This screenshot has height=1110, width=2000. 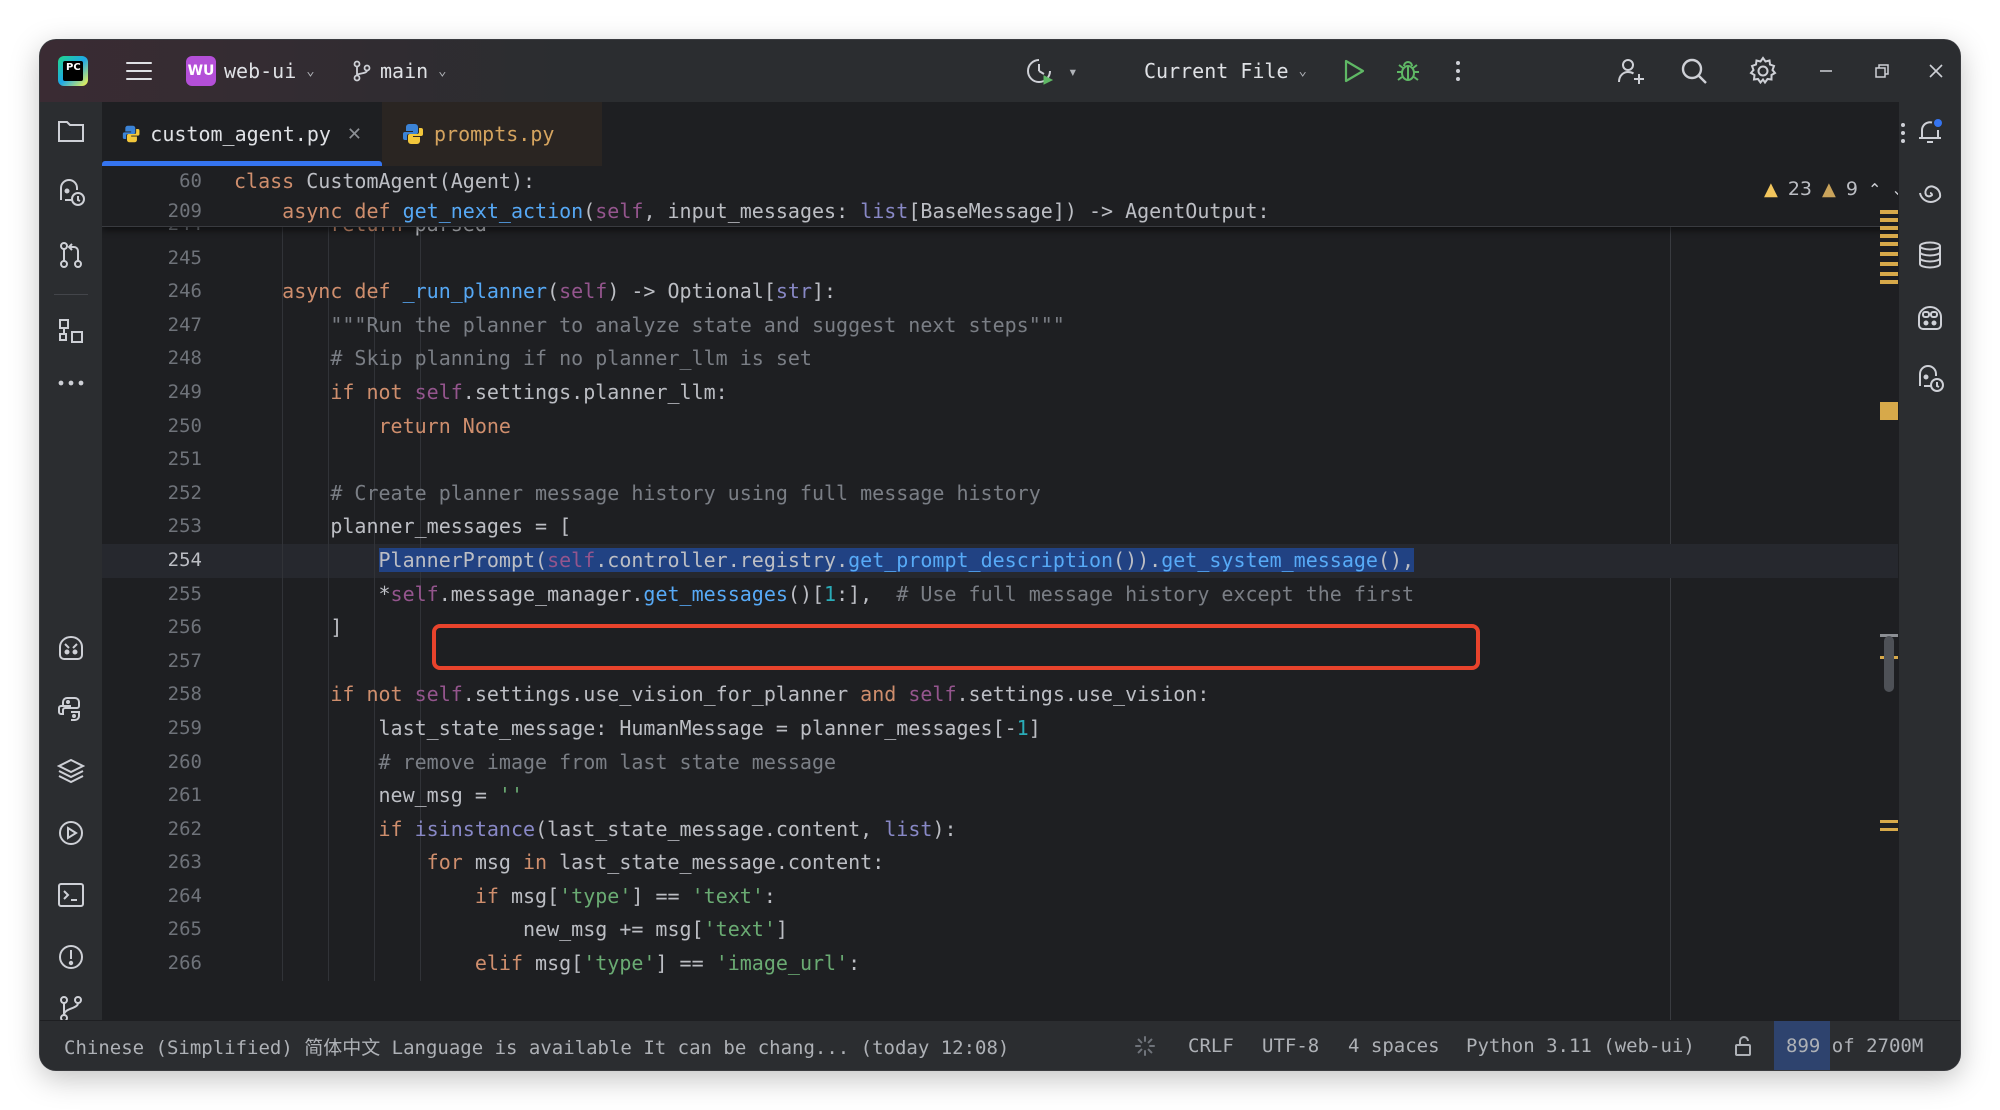 I want to click on bug-icon, so click(x=1408, y=71).